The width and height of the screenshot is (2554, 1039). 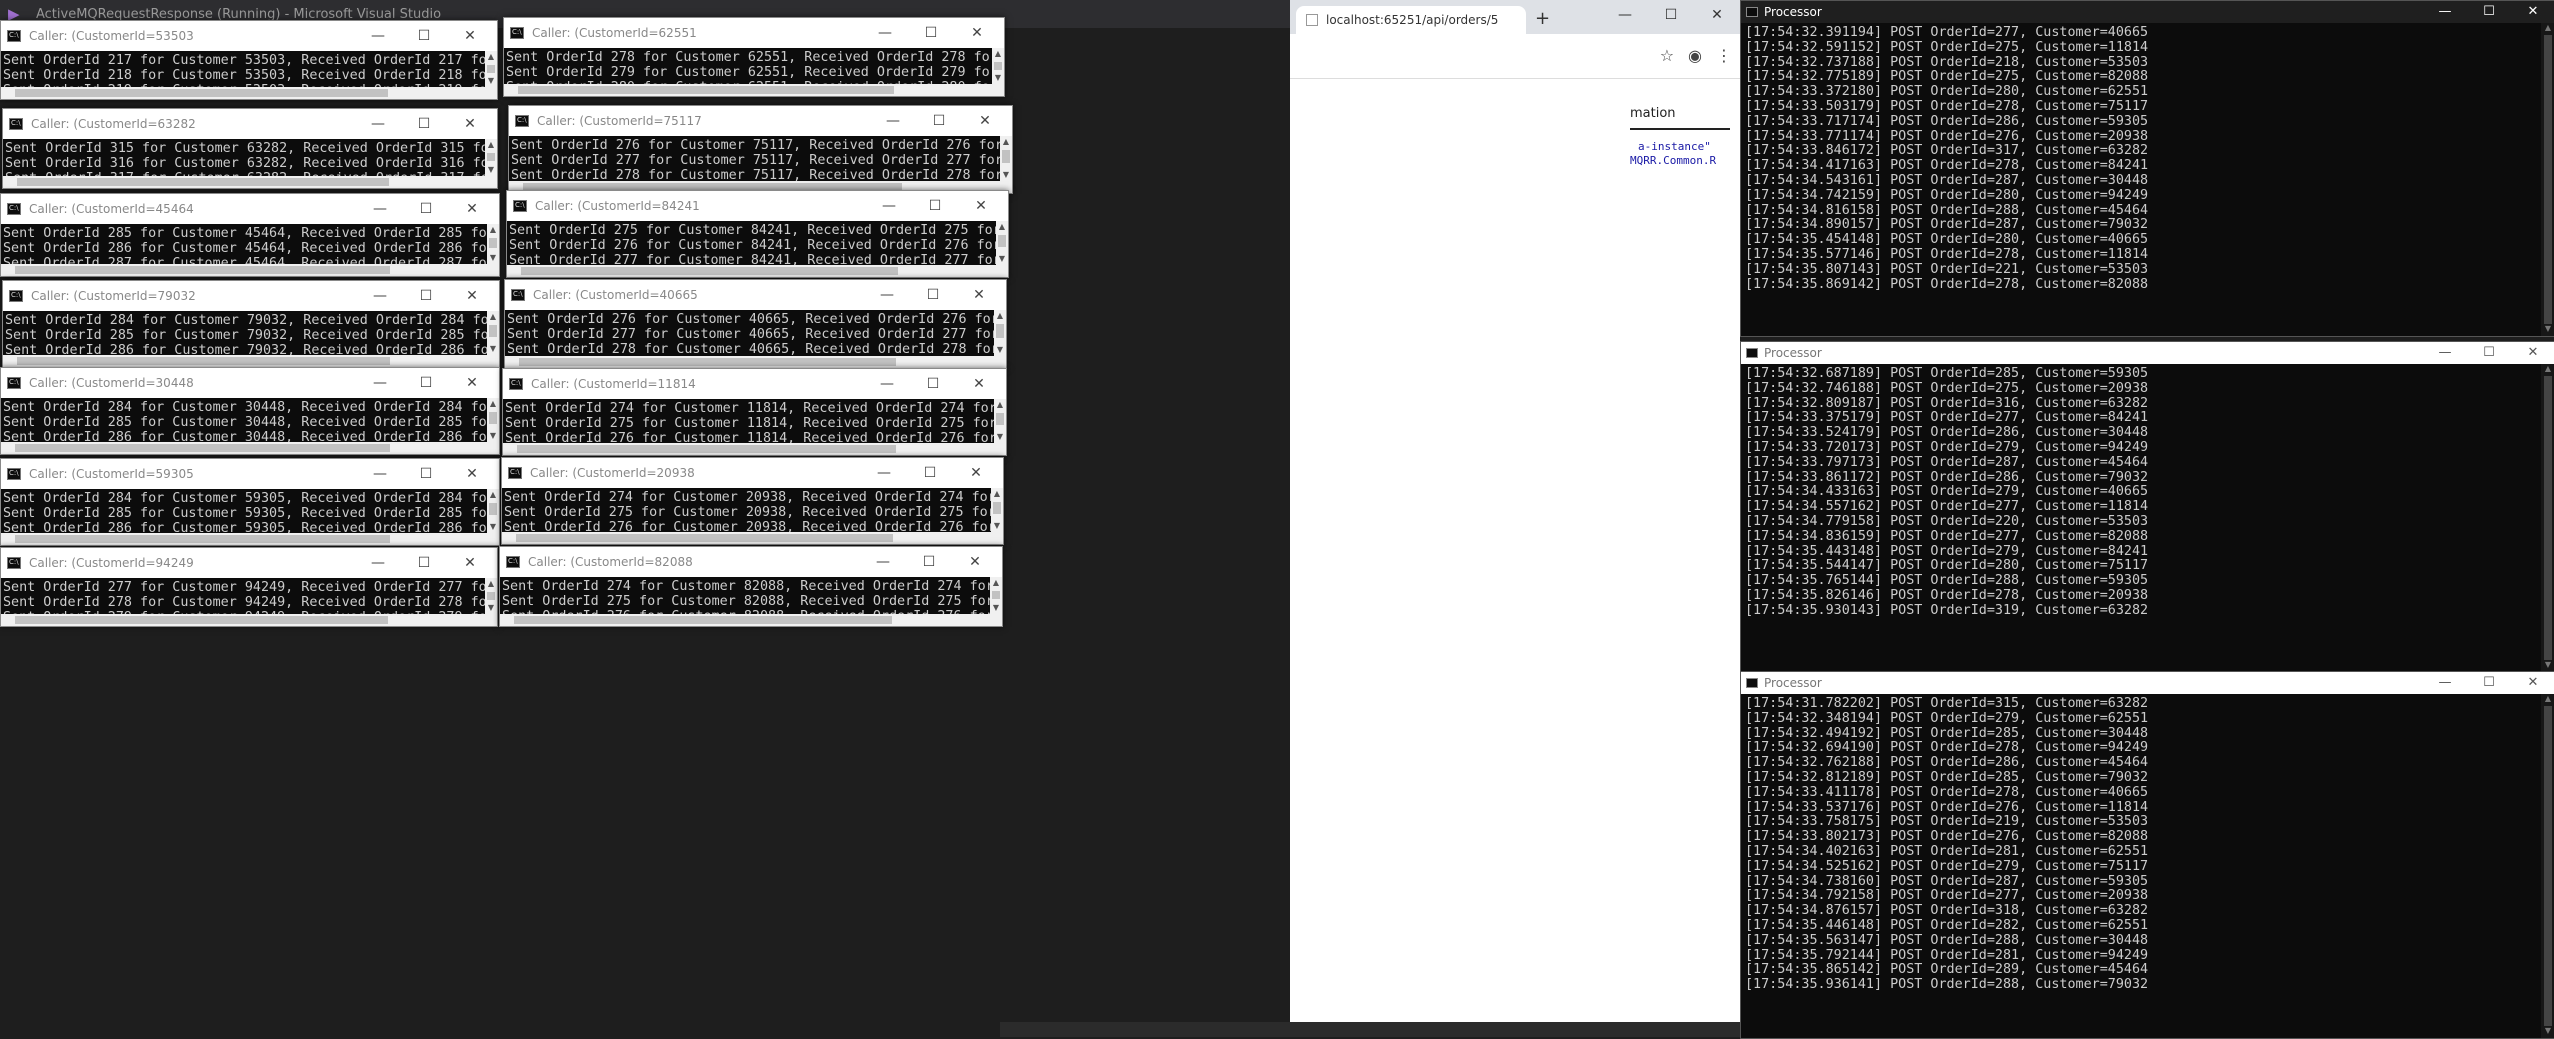 What do you see at coordinates (250, 474) in the screenshot?
I see `console-titlebar: C:\ Caller: (CustomerId=59305 — ☐ ✕` at bounding box center [250, 474].